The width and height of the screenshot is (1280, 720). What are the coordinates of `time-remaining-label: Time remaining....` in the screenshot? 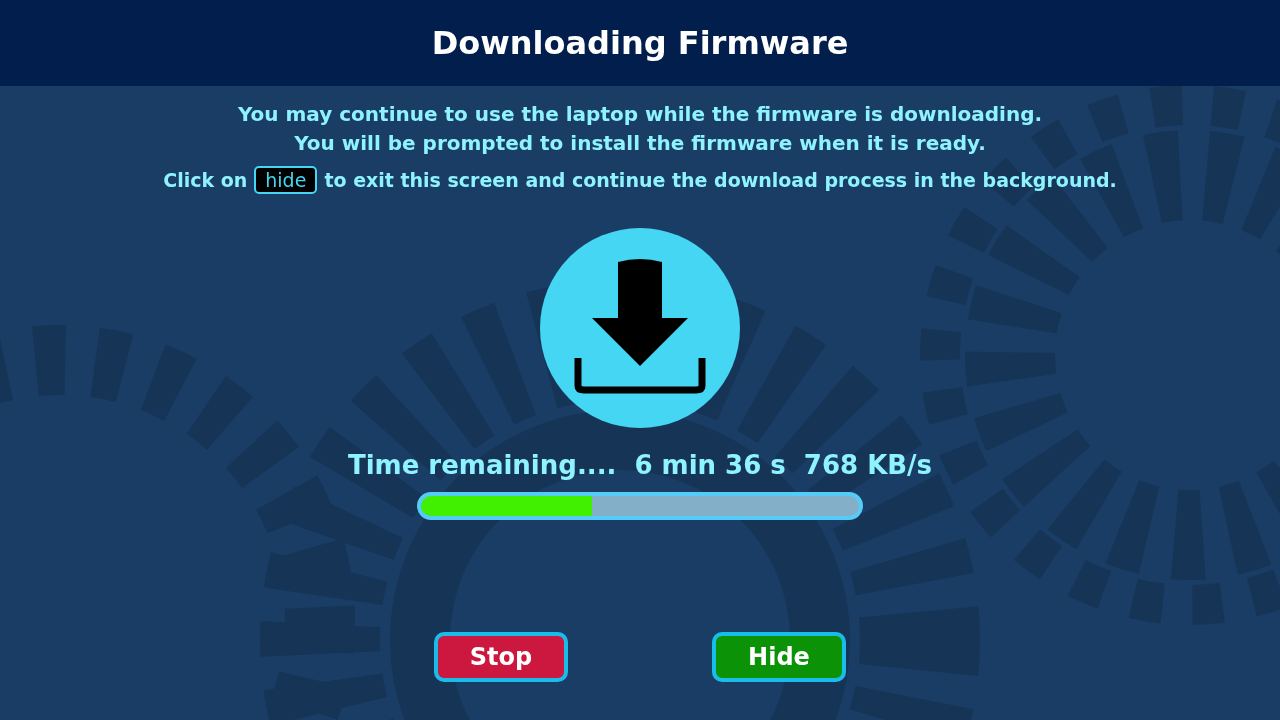 It's located at (482, 465).